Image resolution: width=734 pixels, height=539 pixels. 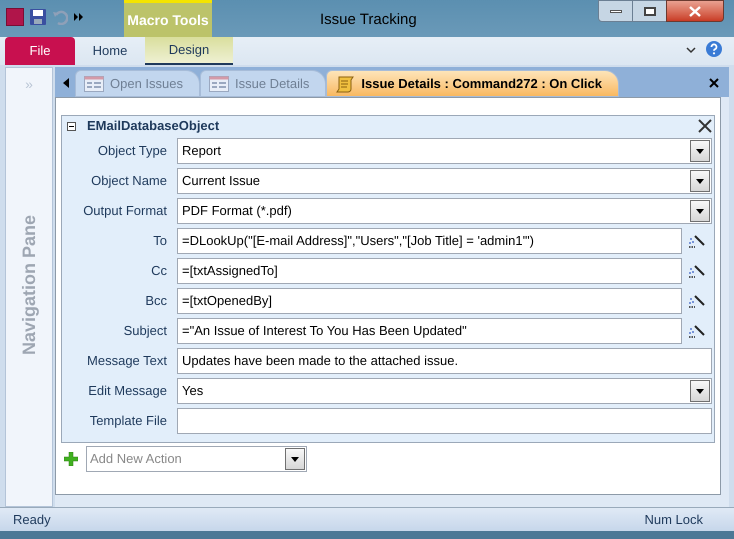 What do you see at coordinates (145, 331) in the screenshot?
I see `argument-label: Subject` at bounding box center [145, 331].